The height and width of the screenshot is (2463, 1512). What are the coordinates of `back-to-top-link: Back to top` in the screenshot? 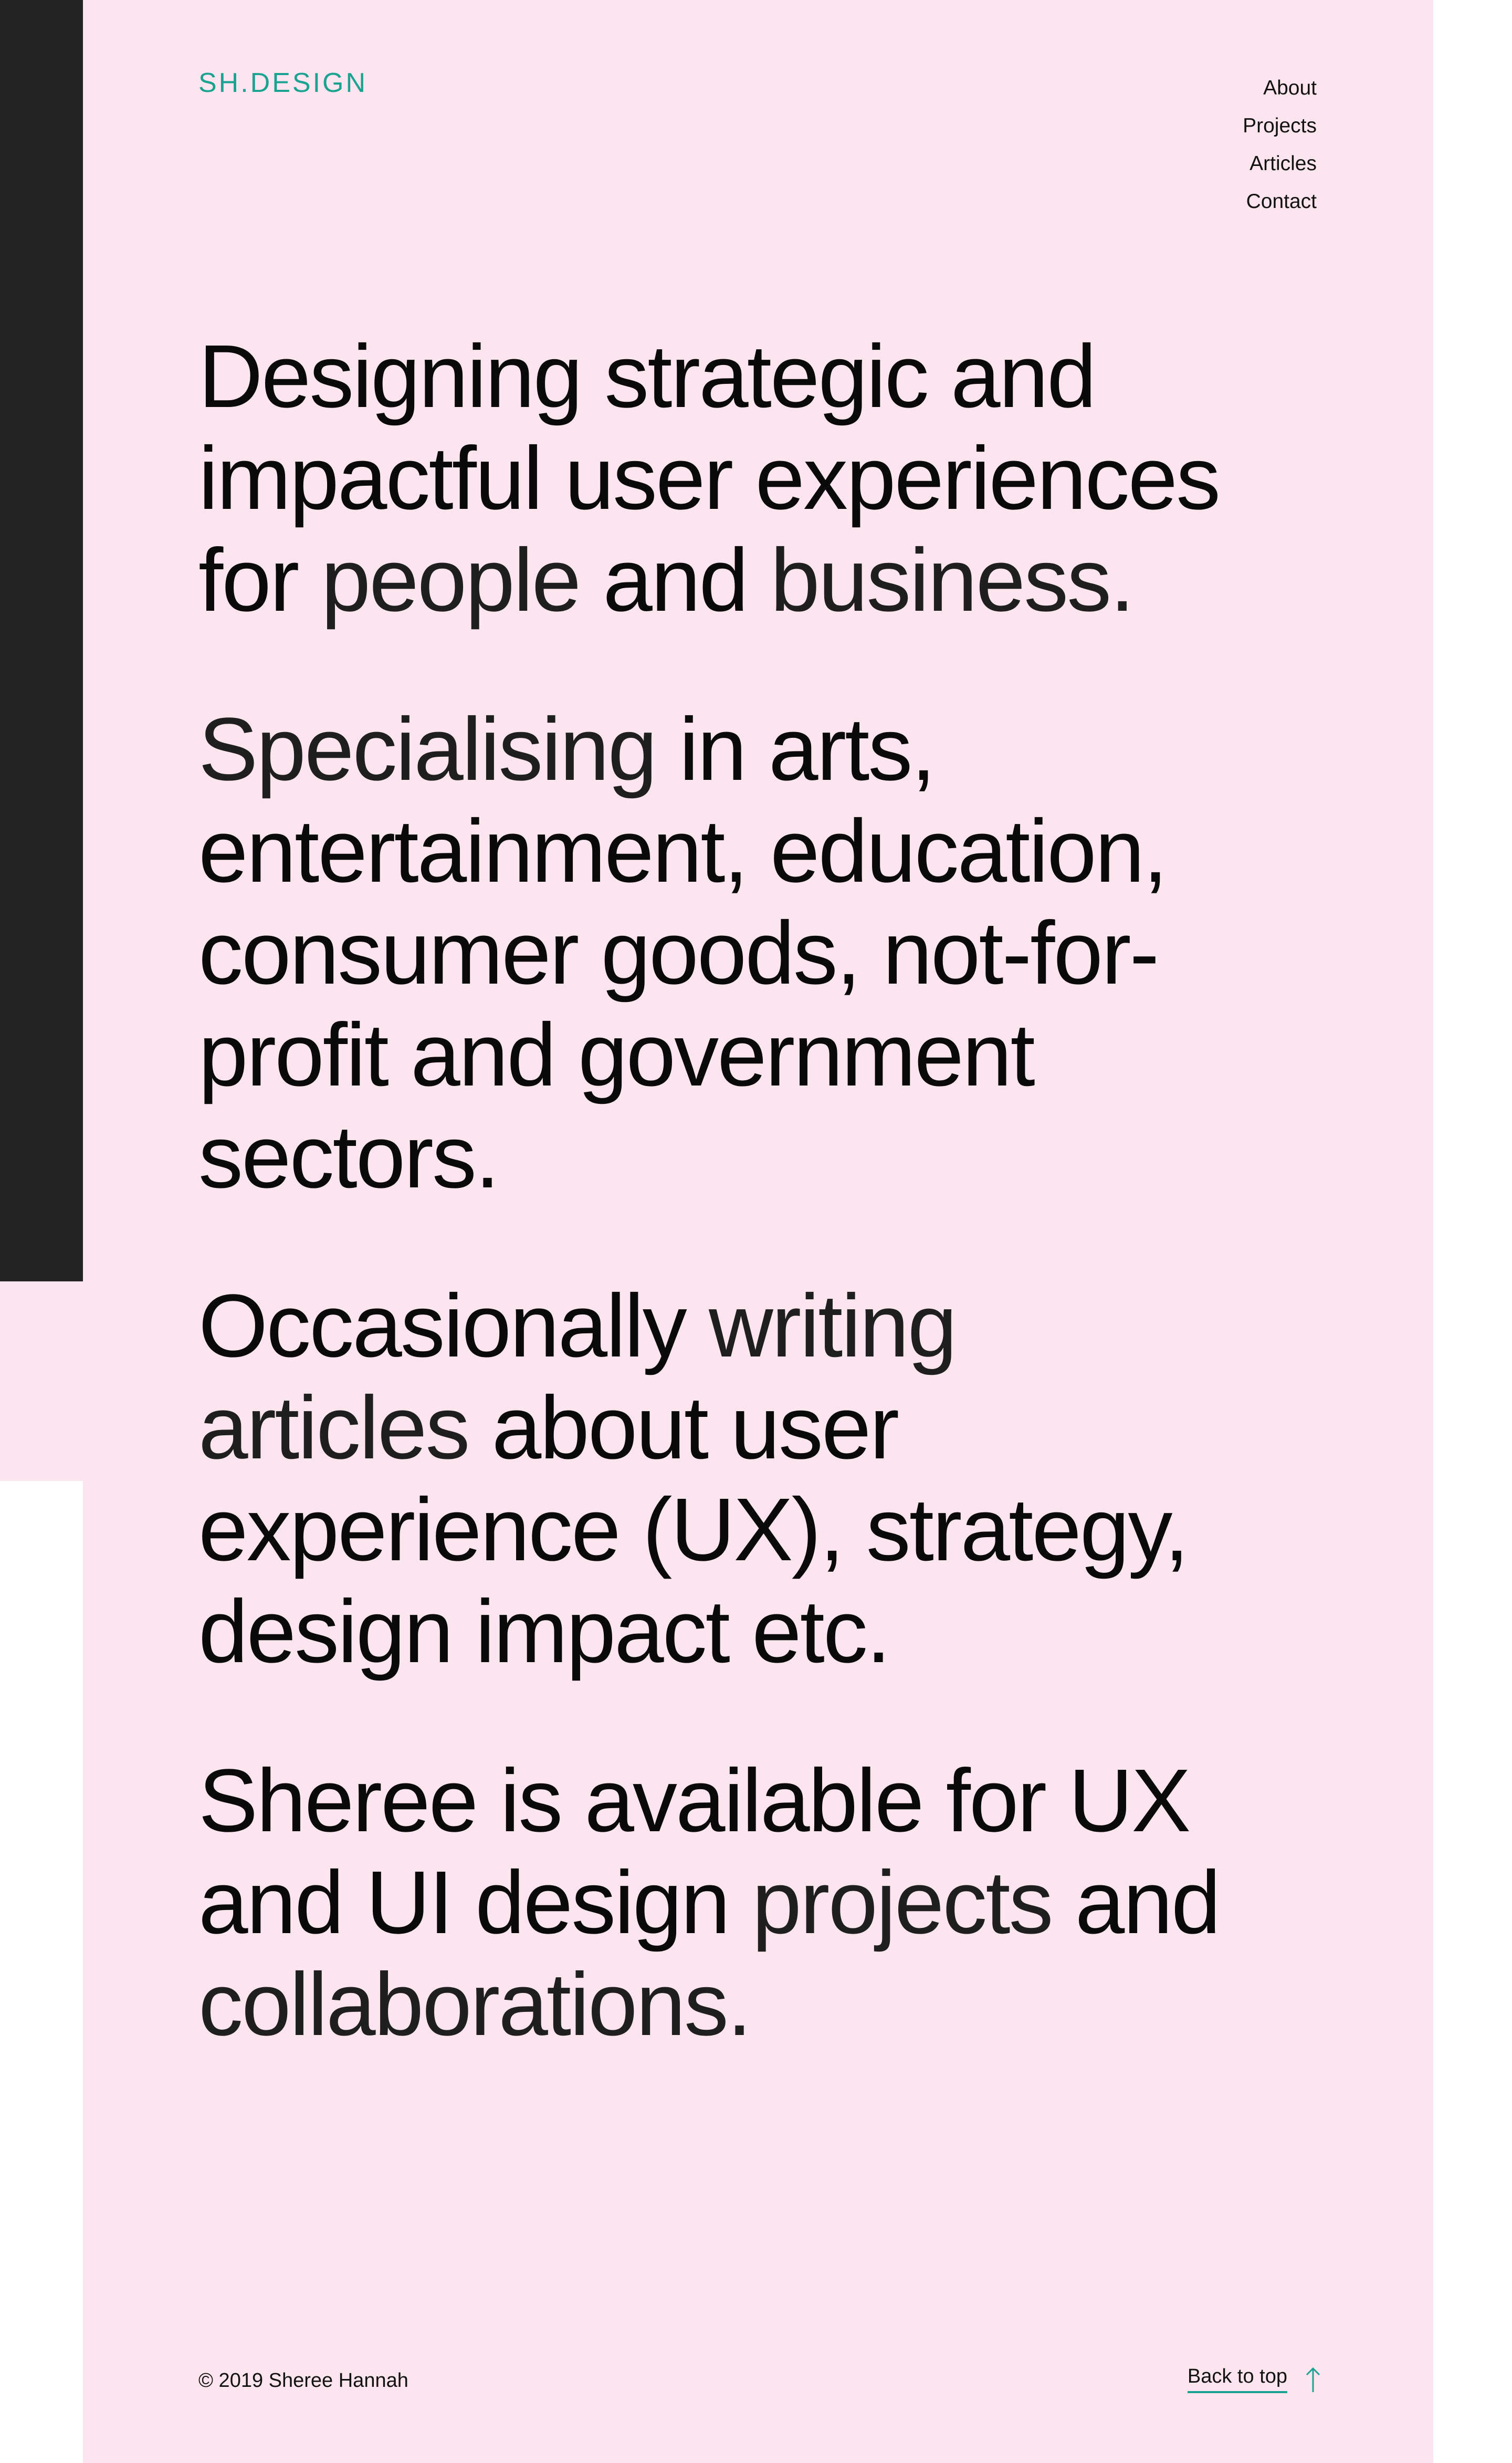 It's located at (1254, 2379).